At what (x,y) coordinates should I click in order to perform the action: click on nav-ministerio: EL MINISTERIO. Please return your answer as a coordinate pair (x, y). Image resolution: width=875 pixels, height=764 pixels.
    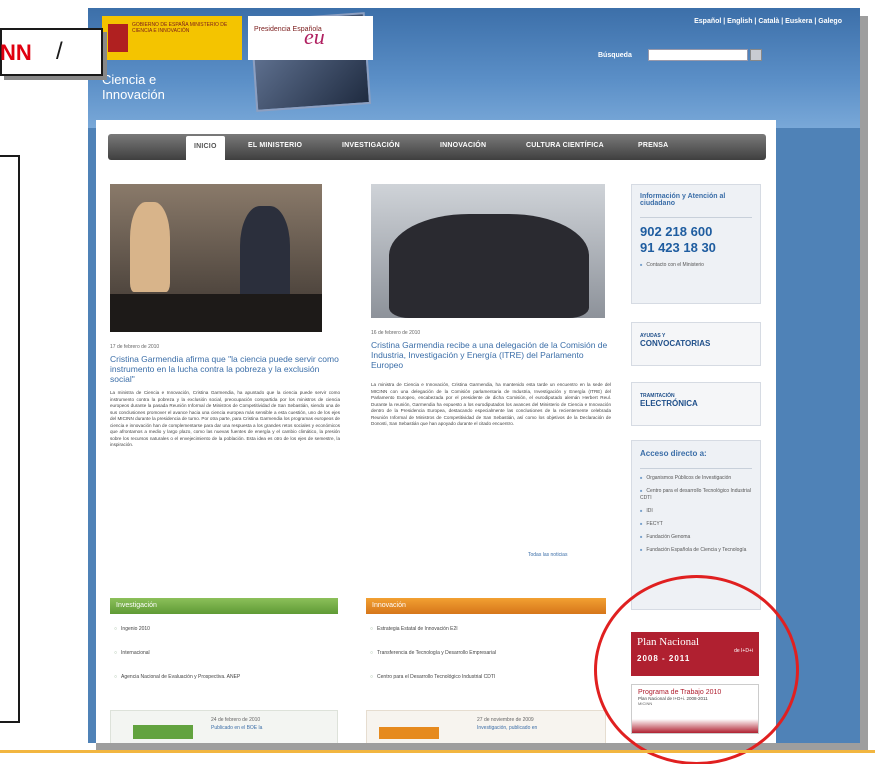
    Looking at the image, I should click on (275, 145).